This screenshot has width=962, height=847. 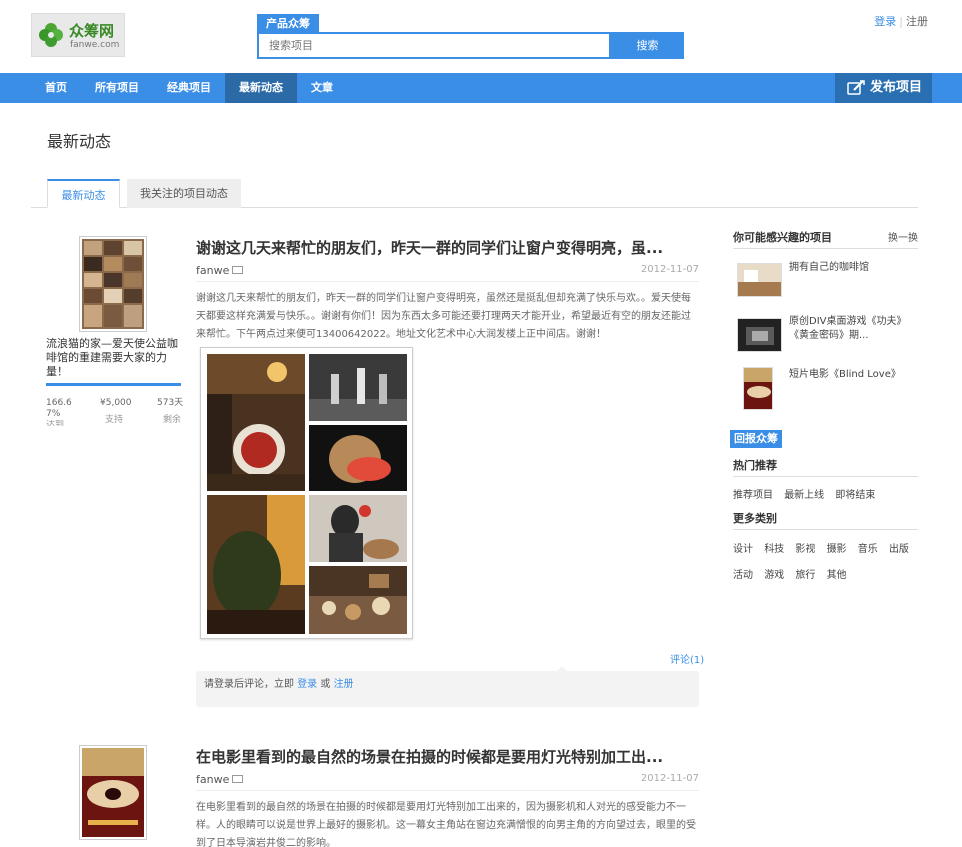 What do you see at coordinates (56, 88) in the screenshot?
I see `nav-item-home: 首页` at bounding box center [56, 88].